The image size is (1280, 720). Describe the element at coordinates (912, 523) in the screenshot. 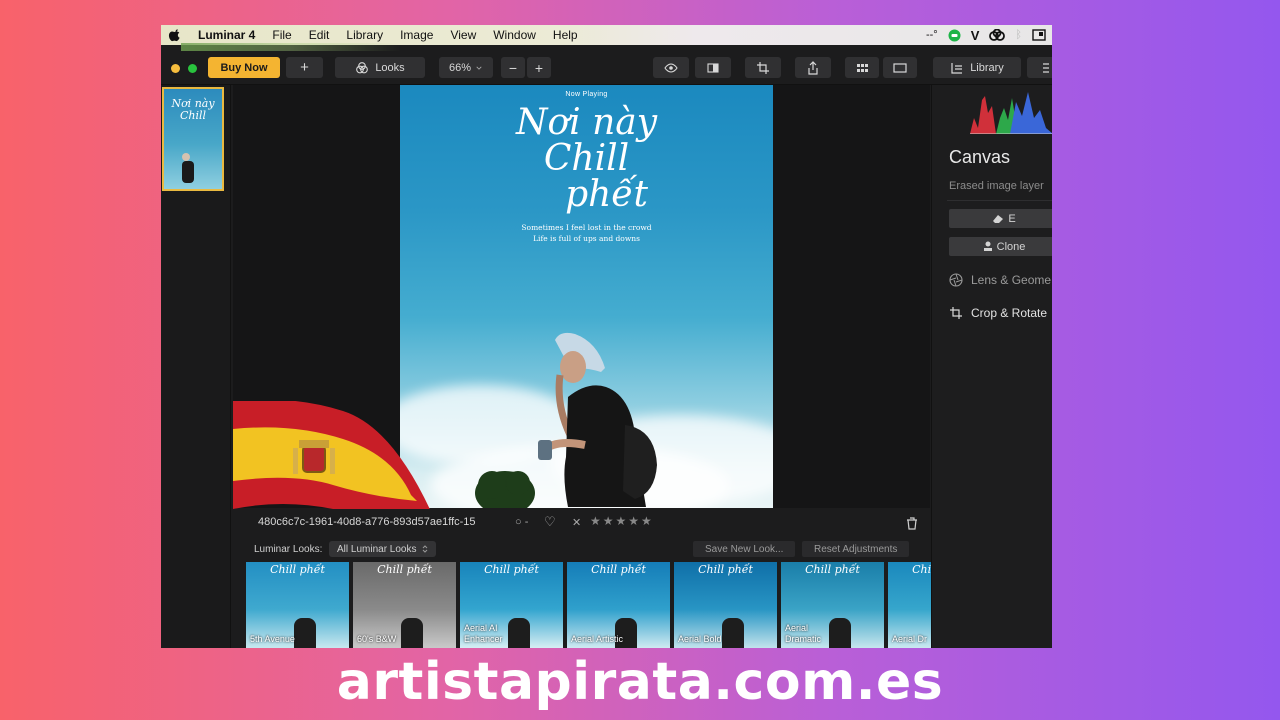

I see `trash-icon` at that location.